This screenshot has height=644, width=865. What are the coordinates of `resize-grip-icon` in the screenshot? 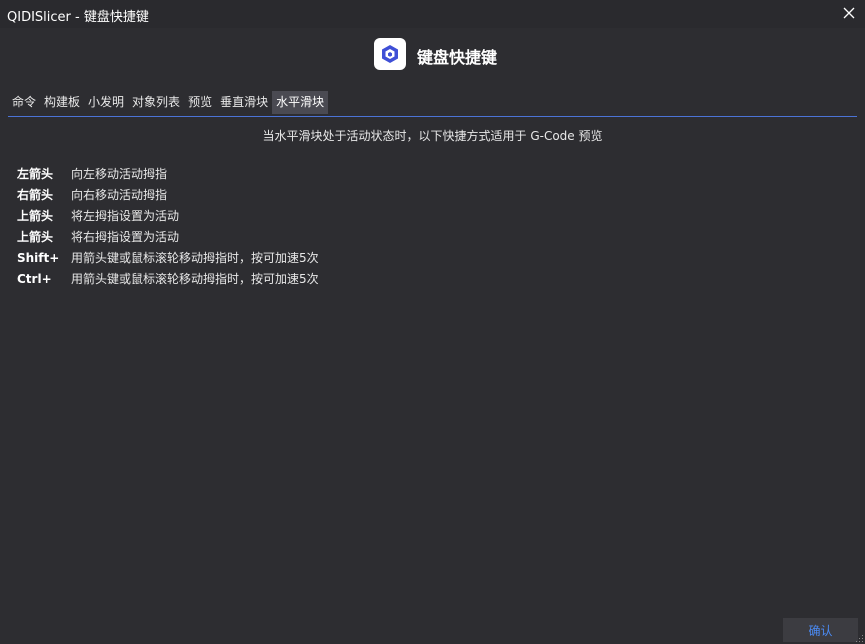 It's located at (860, 639).